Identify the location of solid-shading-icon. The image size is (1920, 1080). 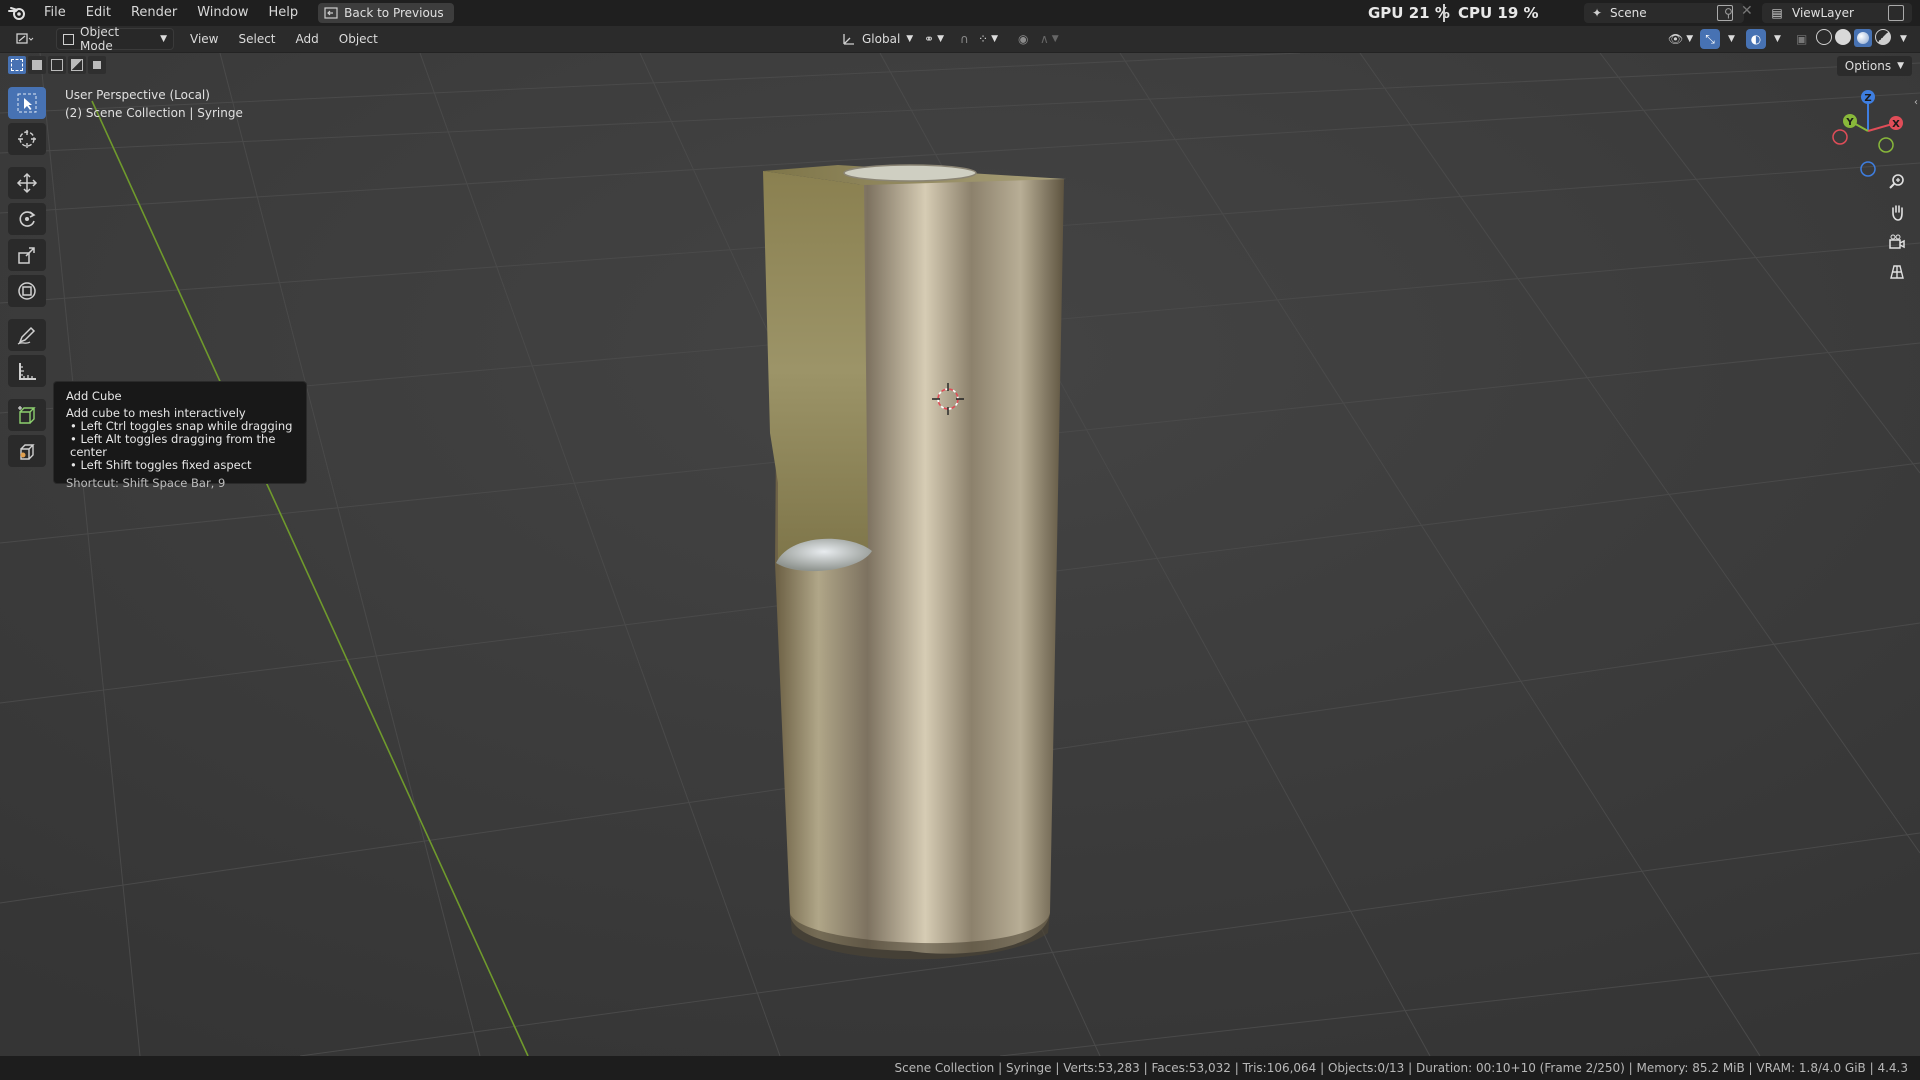
(1843, 37).